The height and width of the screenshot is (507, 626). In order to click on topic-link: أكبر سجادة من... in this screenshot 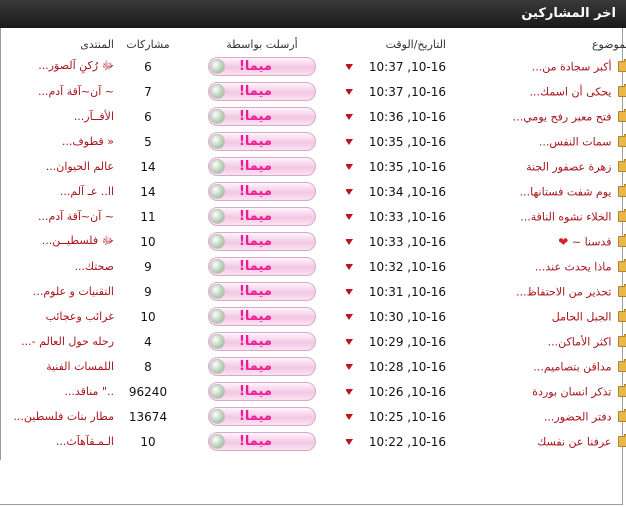, I will do `click(572, 66)`.